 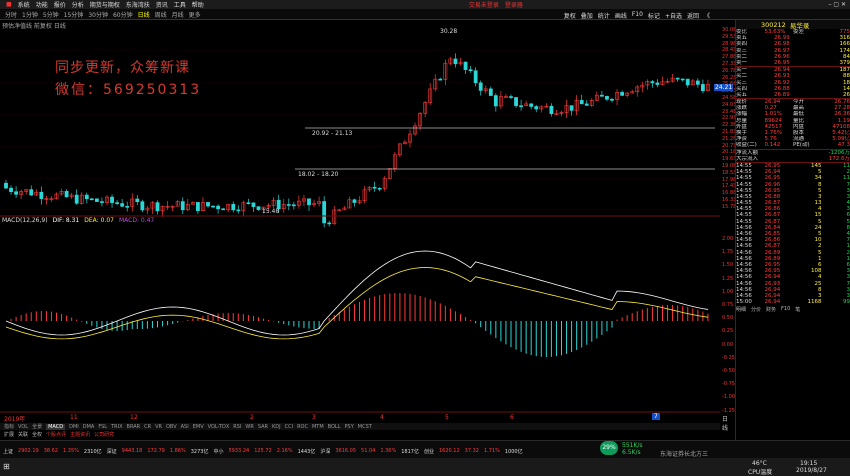 I want to click on ticker-field: 1.71%, so click(x=492, y=451).